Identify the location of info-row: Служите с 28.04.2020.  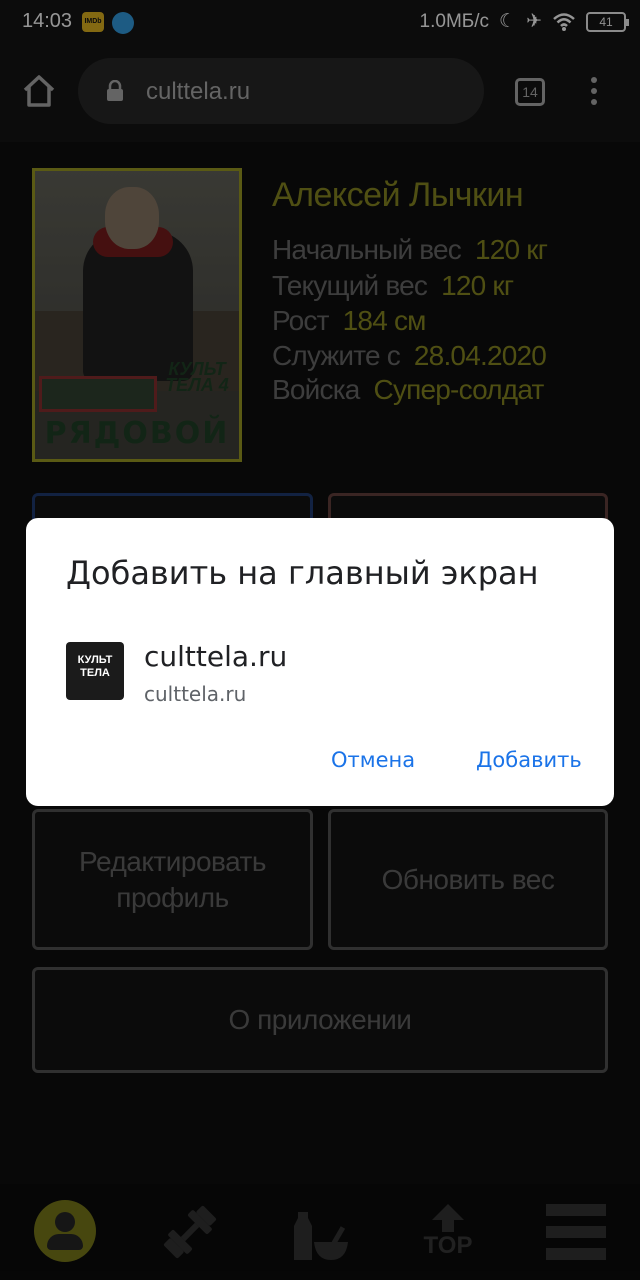
(409, 356).